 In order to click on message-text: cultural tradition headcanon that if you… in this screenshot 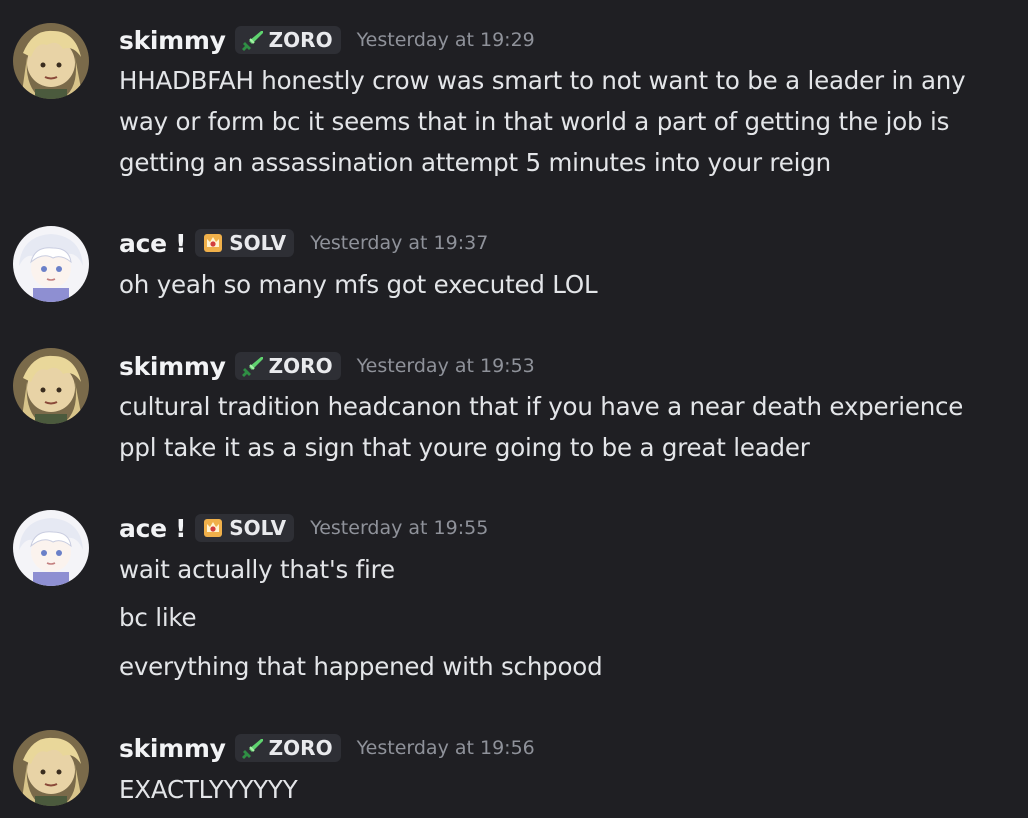, I will do `click(541, 406)`.